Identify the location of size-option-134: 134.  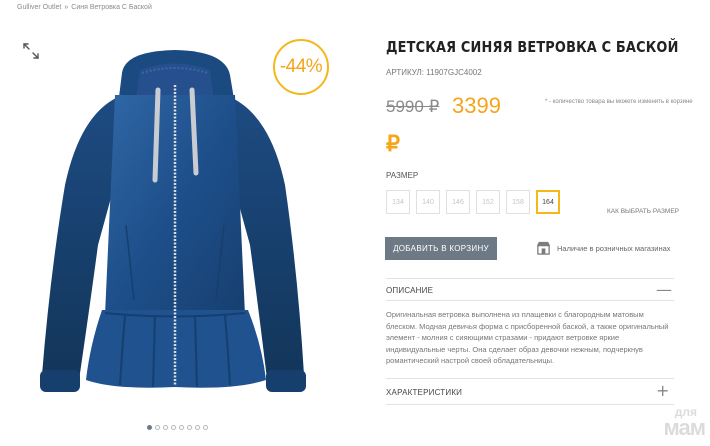
(398, 202).